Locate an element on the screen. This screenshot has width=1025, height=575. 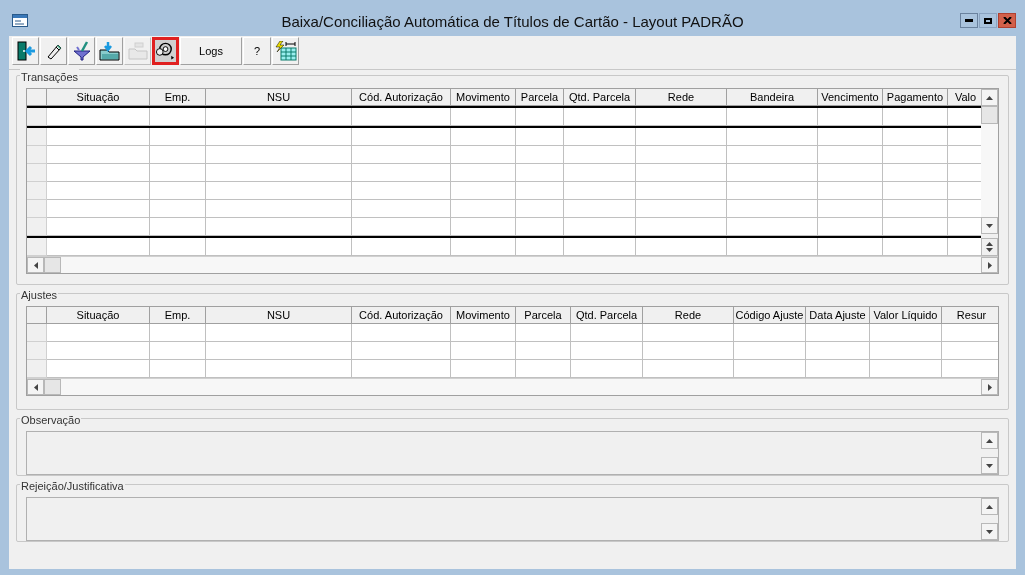
column-header: Resur is located at coordinates (970, 315).